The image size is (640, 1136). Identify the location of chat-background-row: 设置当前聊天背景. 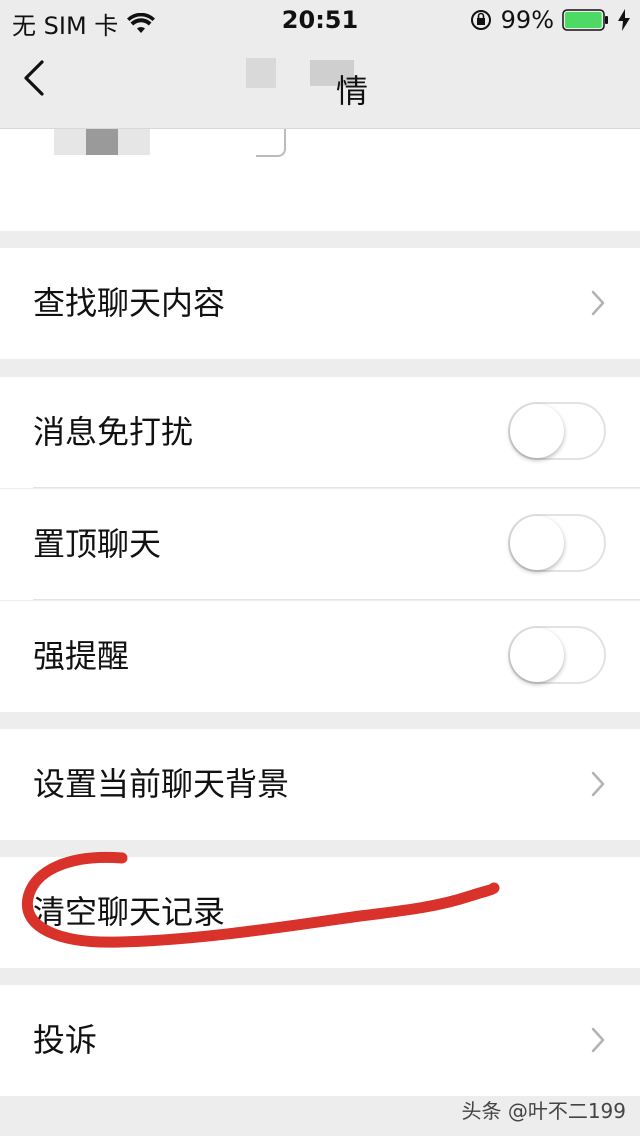
(320, 784).